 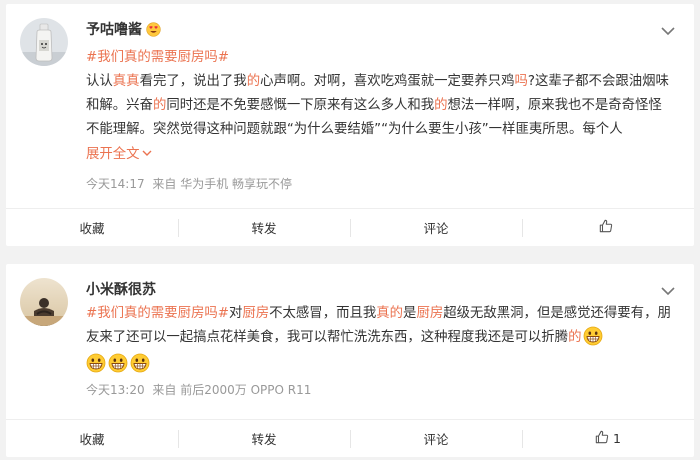 What do you see at coordinates (617, 438) in the screenshot?
I see `like-count: 1` at bounding box center [617, 438].